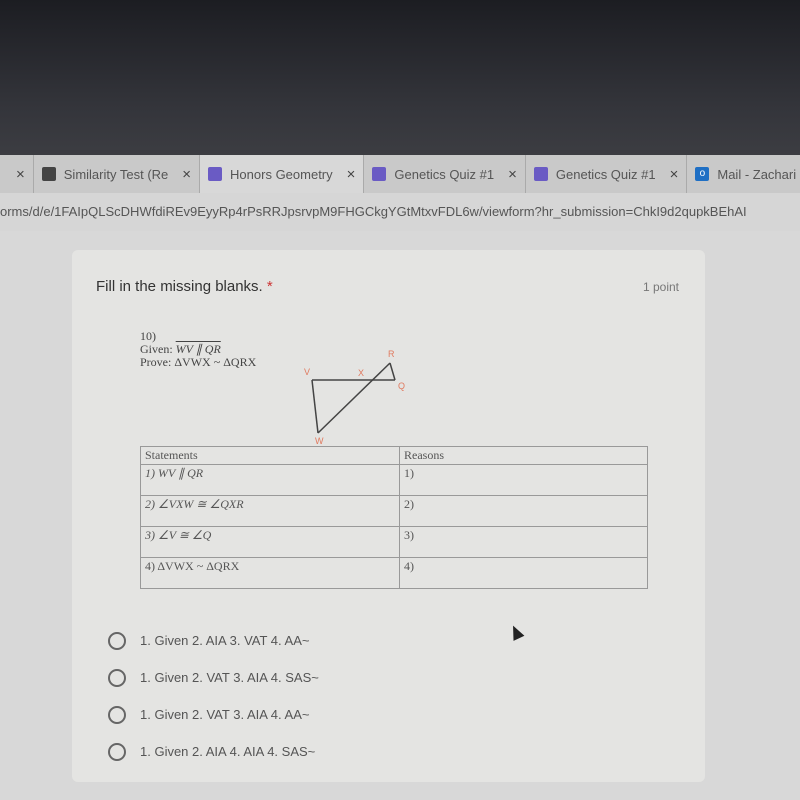 The width and height of the screenshot is (800, 800). What do you see at coordinates (361, 373) in the screenshot?
I see `label-x: X` at bounding box center [361, 373].